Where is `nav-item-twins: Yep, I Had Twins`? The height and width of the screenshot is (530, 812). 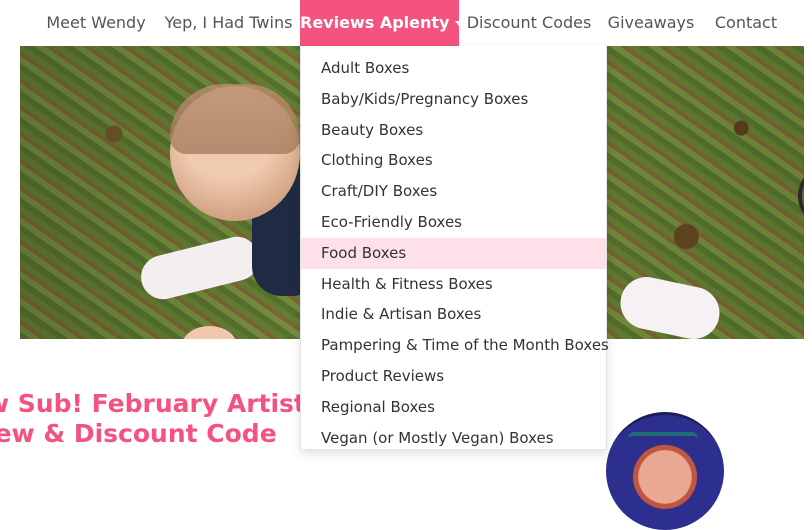
nav-item-twins: Yep, I Had Twins is located at coordinates (228, 23).